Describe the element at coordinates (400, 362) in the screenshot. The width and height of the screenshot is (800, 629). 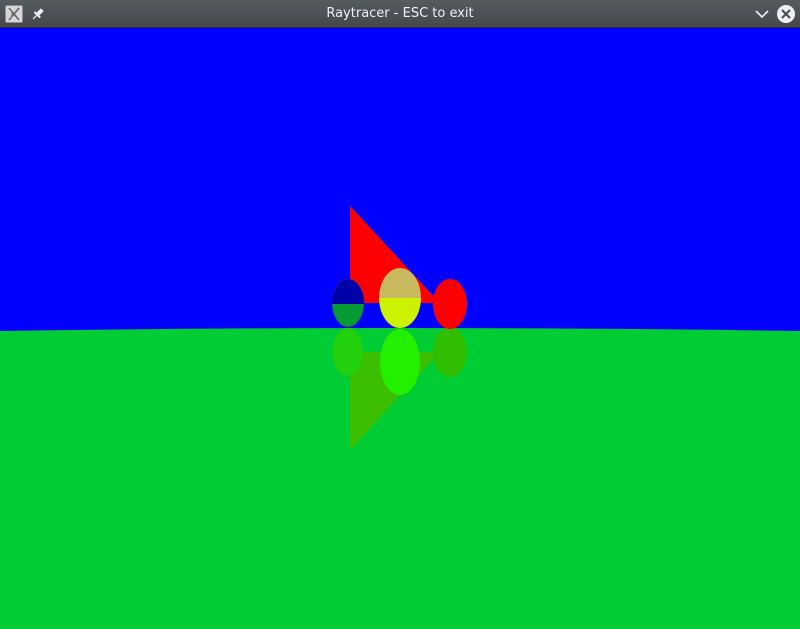
I see `sphere-mid-reflection` at that location.